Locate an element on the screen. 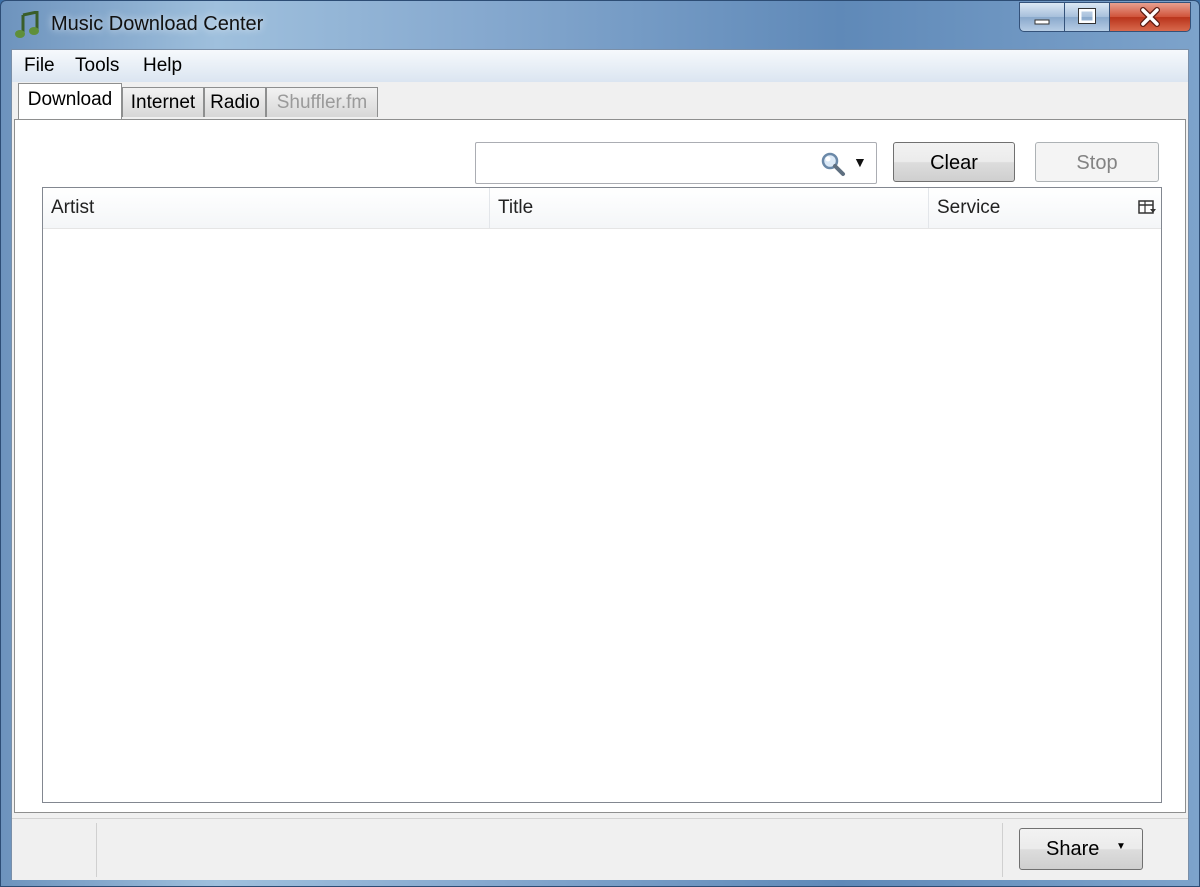 The image size is (1200, 887). minimize-button is located at coordinates (1042, 17).